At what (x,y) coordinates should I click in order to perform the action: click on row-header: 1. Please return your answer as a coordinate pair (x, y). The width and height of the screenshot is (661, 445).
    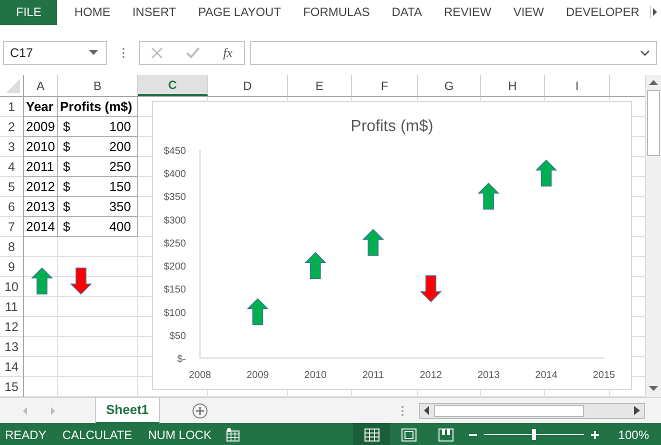
    Looking at the image, I should click on (12, 107).